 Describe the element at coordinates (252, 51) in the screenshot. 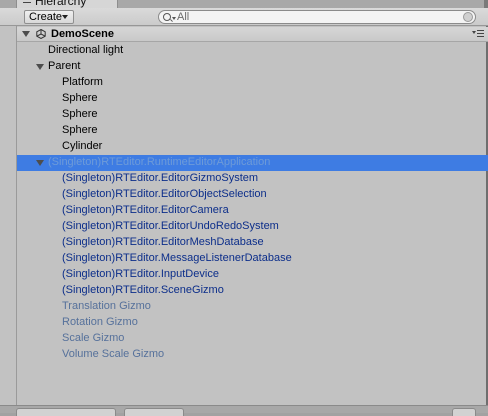

I see `tree-row: Directional light` at that location.